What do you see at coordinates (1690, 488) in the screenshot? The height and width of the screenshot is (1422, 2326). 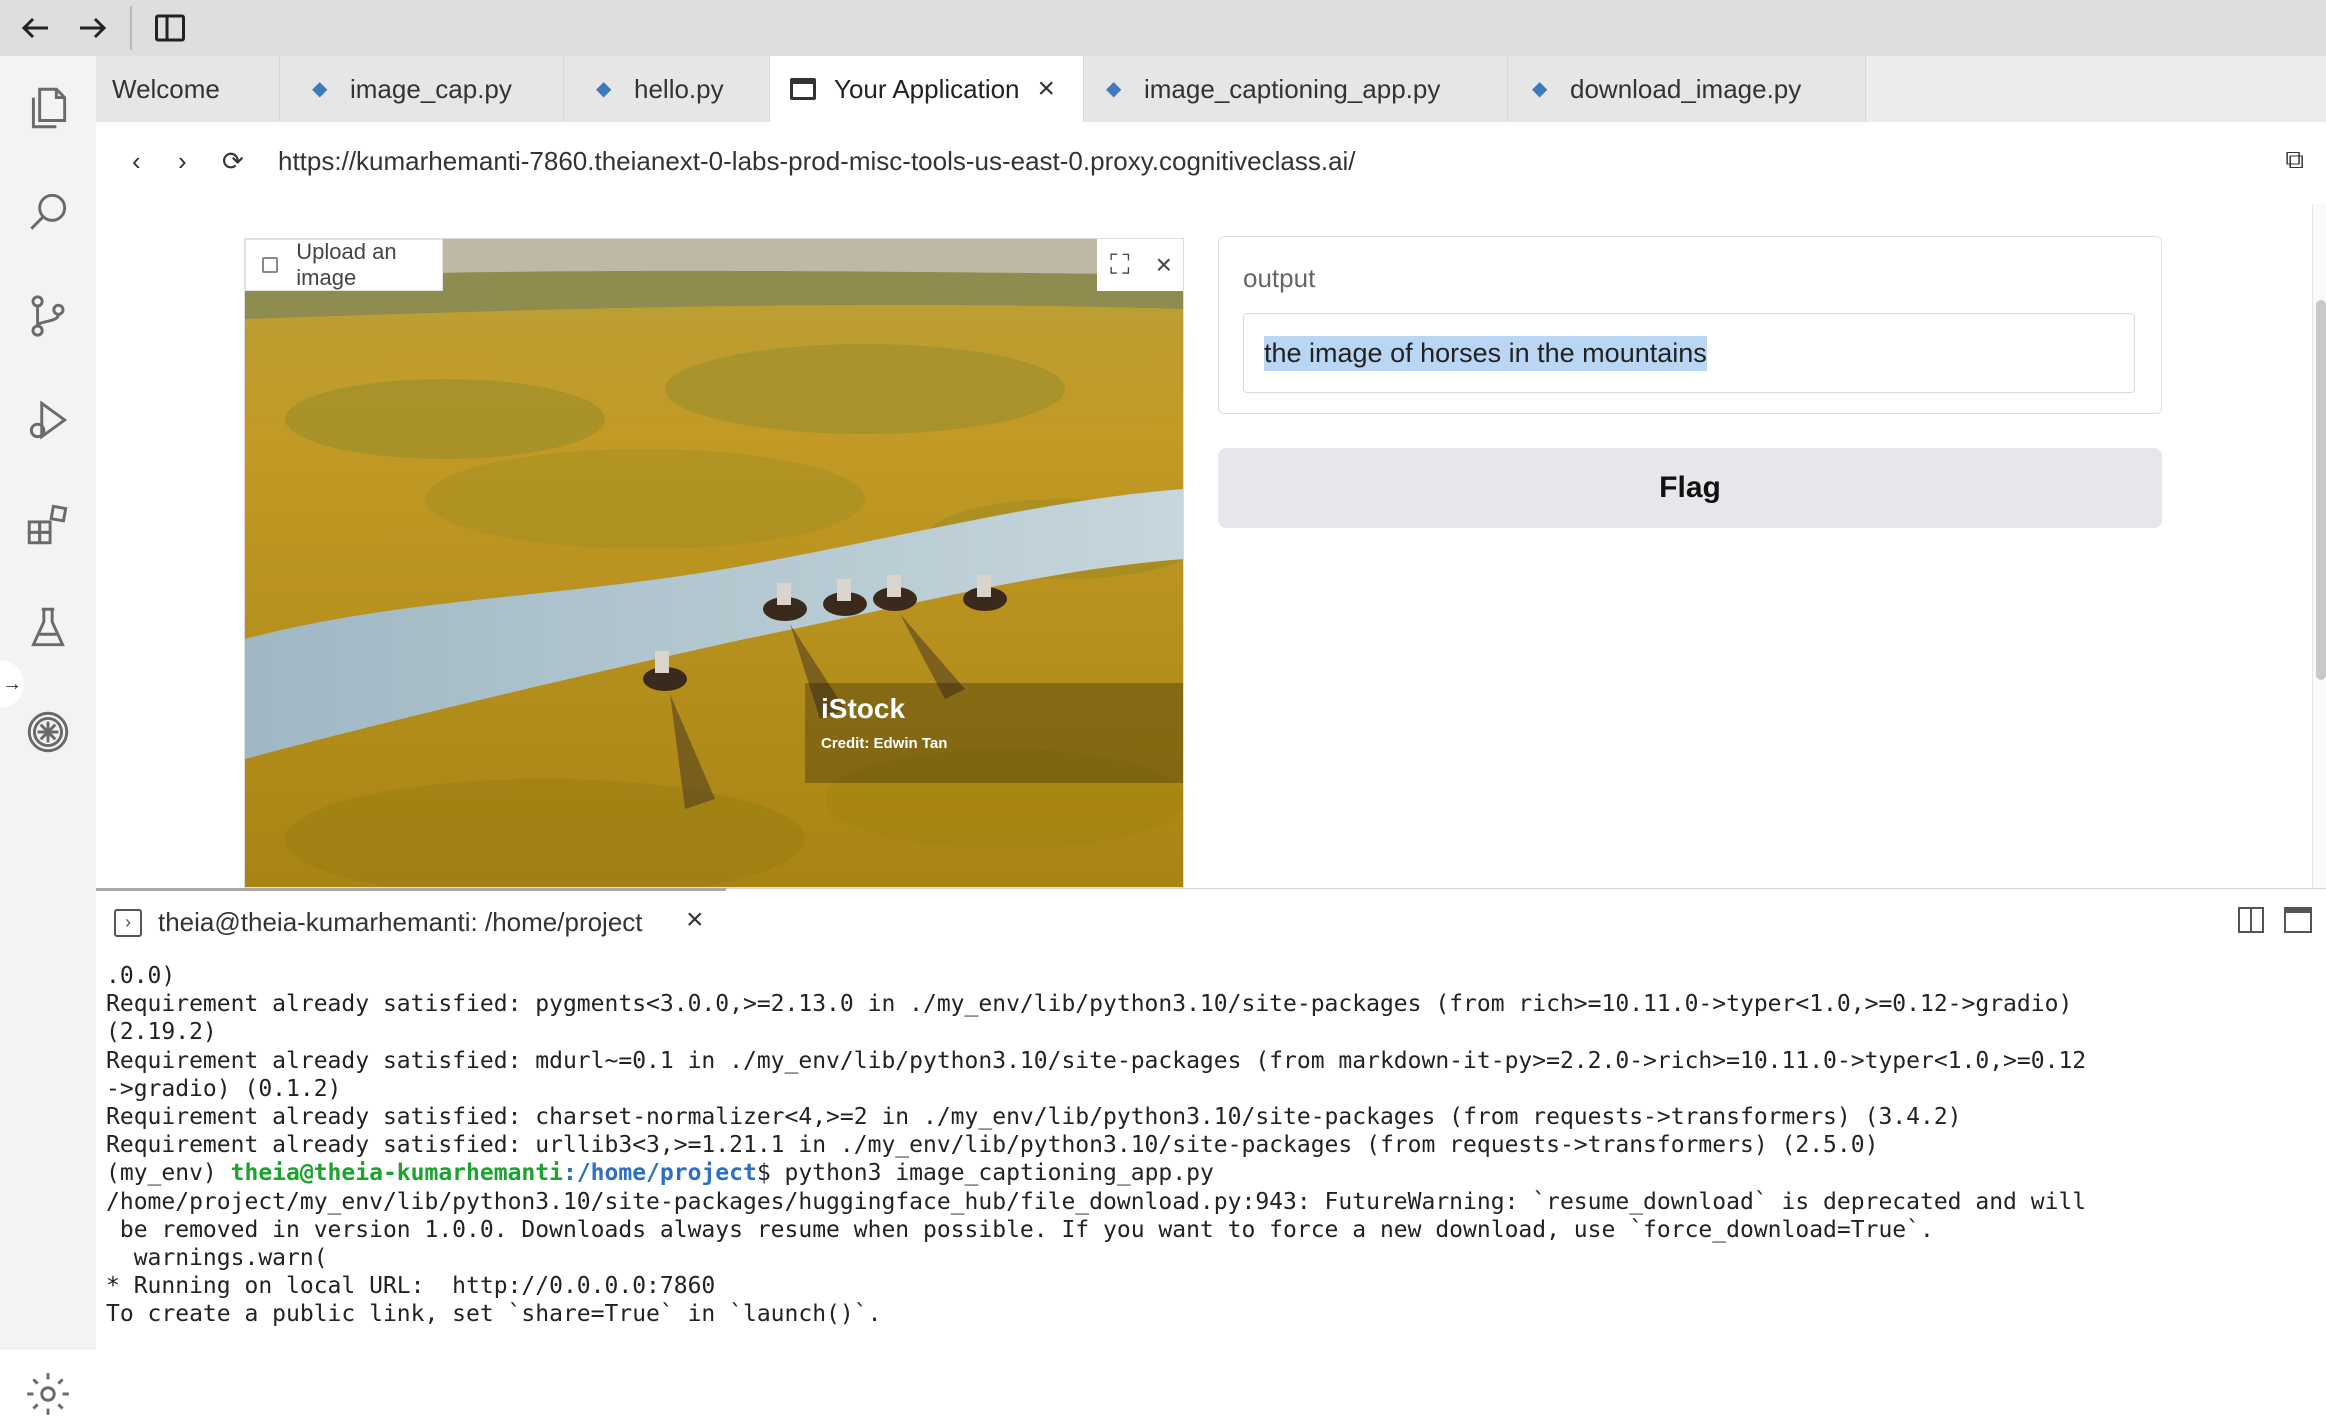 I see `flag-button: Flag` at bounding box center [1690, 488].